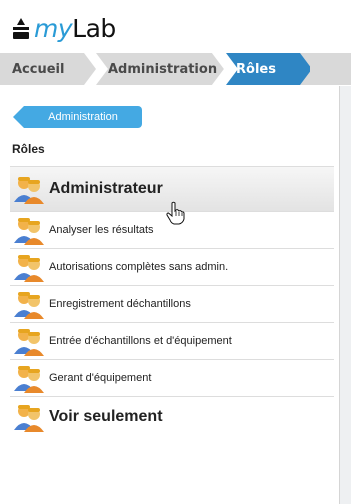  What do you see at coordinates (106, 416) in the screenshot?
I see `role-label: Voir seulement` at bounding box center [106, 416].